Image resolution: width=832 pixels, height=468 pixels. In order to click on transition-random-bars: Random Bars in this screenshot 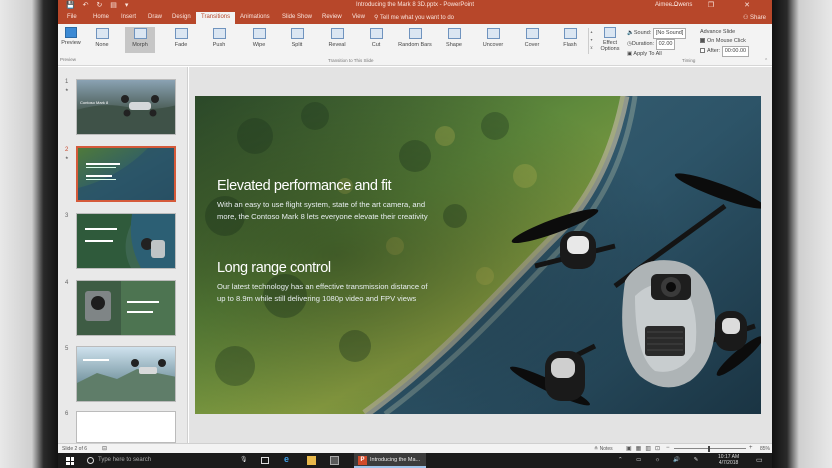, I will do `click(415, 38)`.